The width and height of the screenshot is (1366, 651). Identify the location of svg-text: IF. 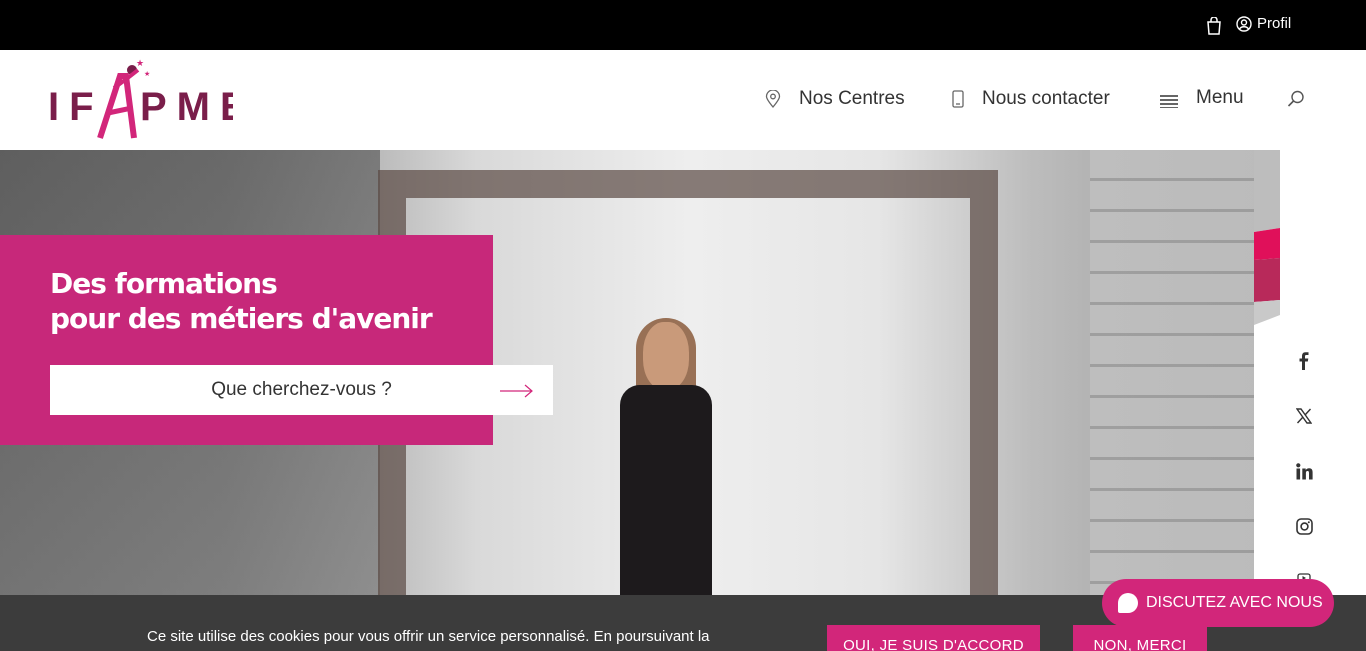
(76, 107).